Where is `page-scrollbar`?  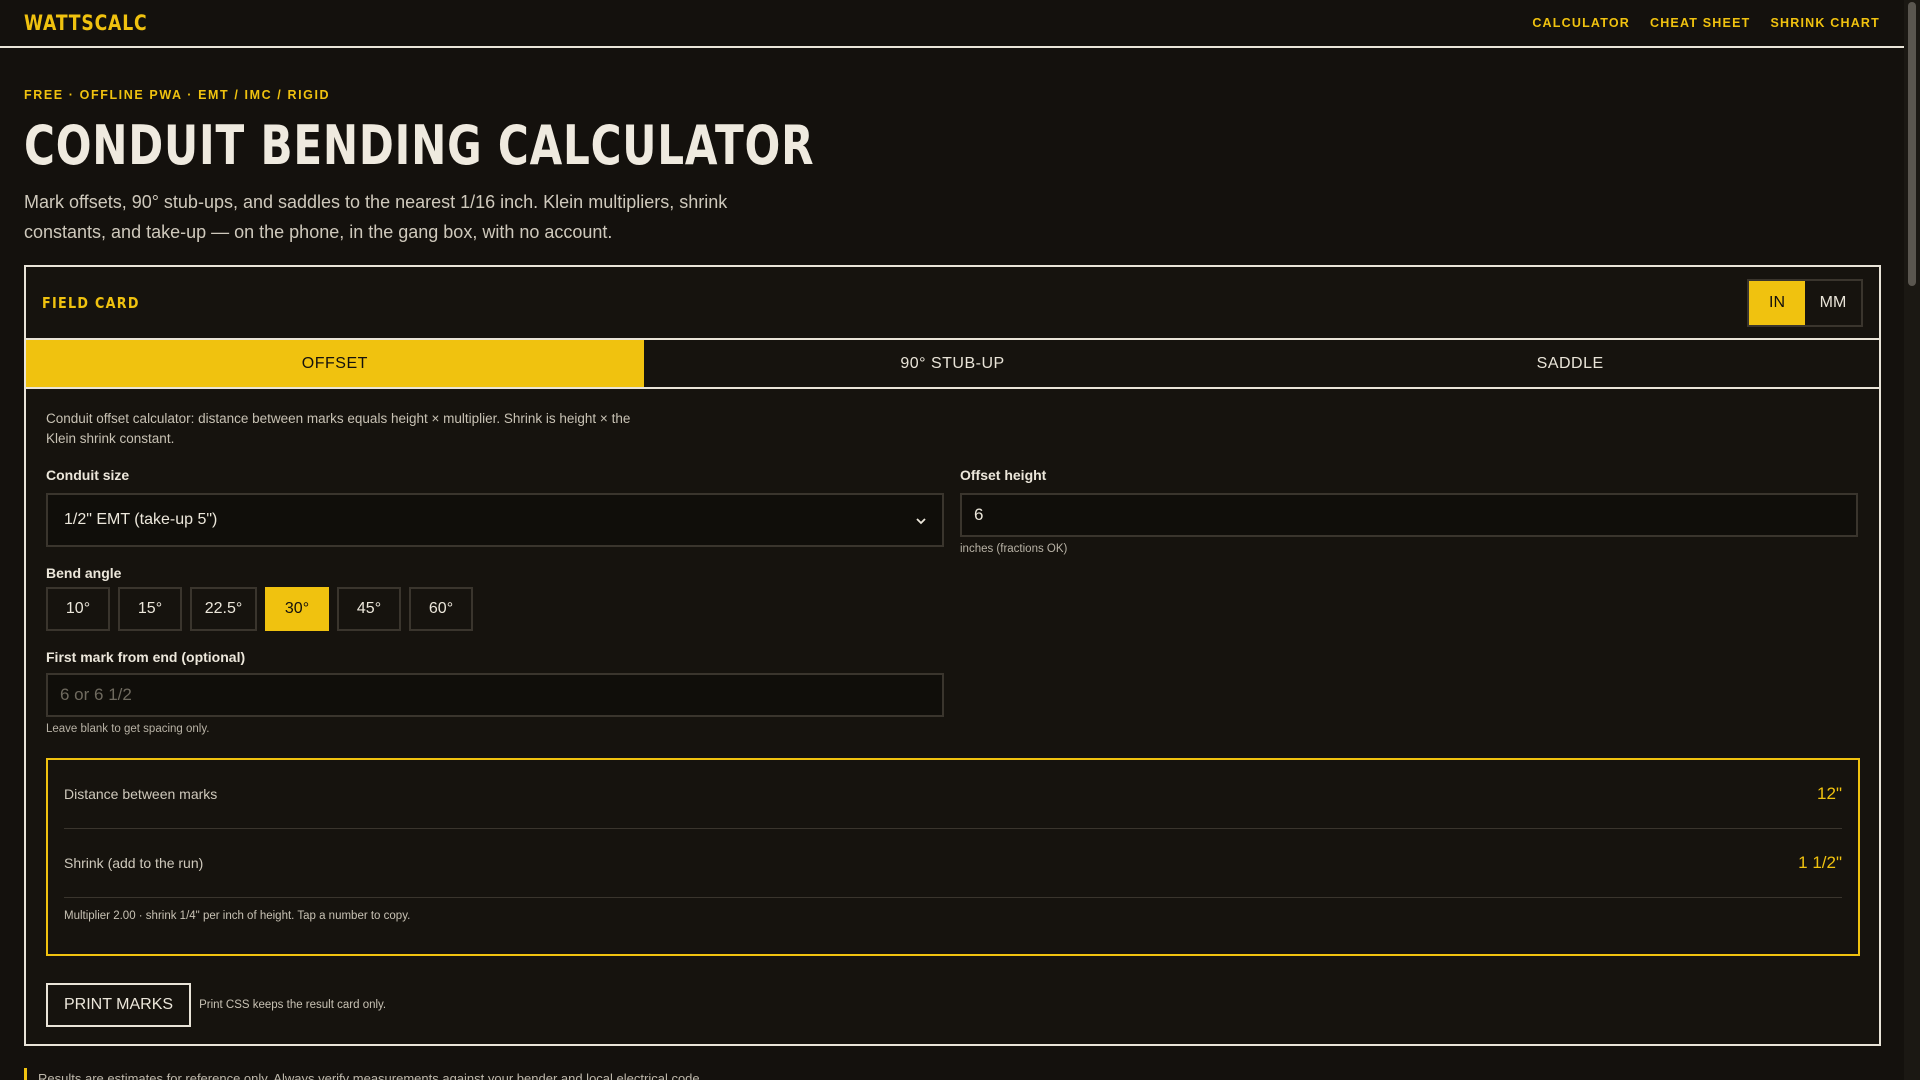
page-scrollbar is located at coordinates (1912, 540).